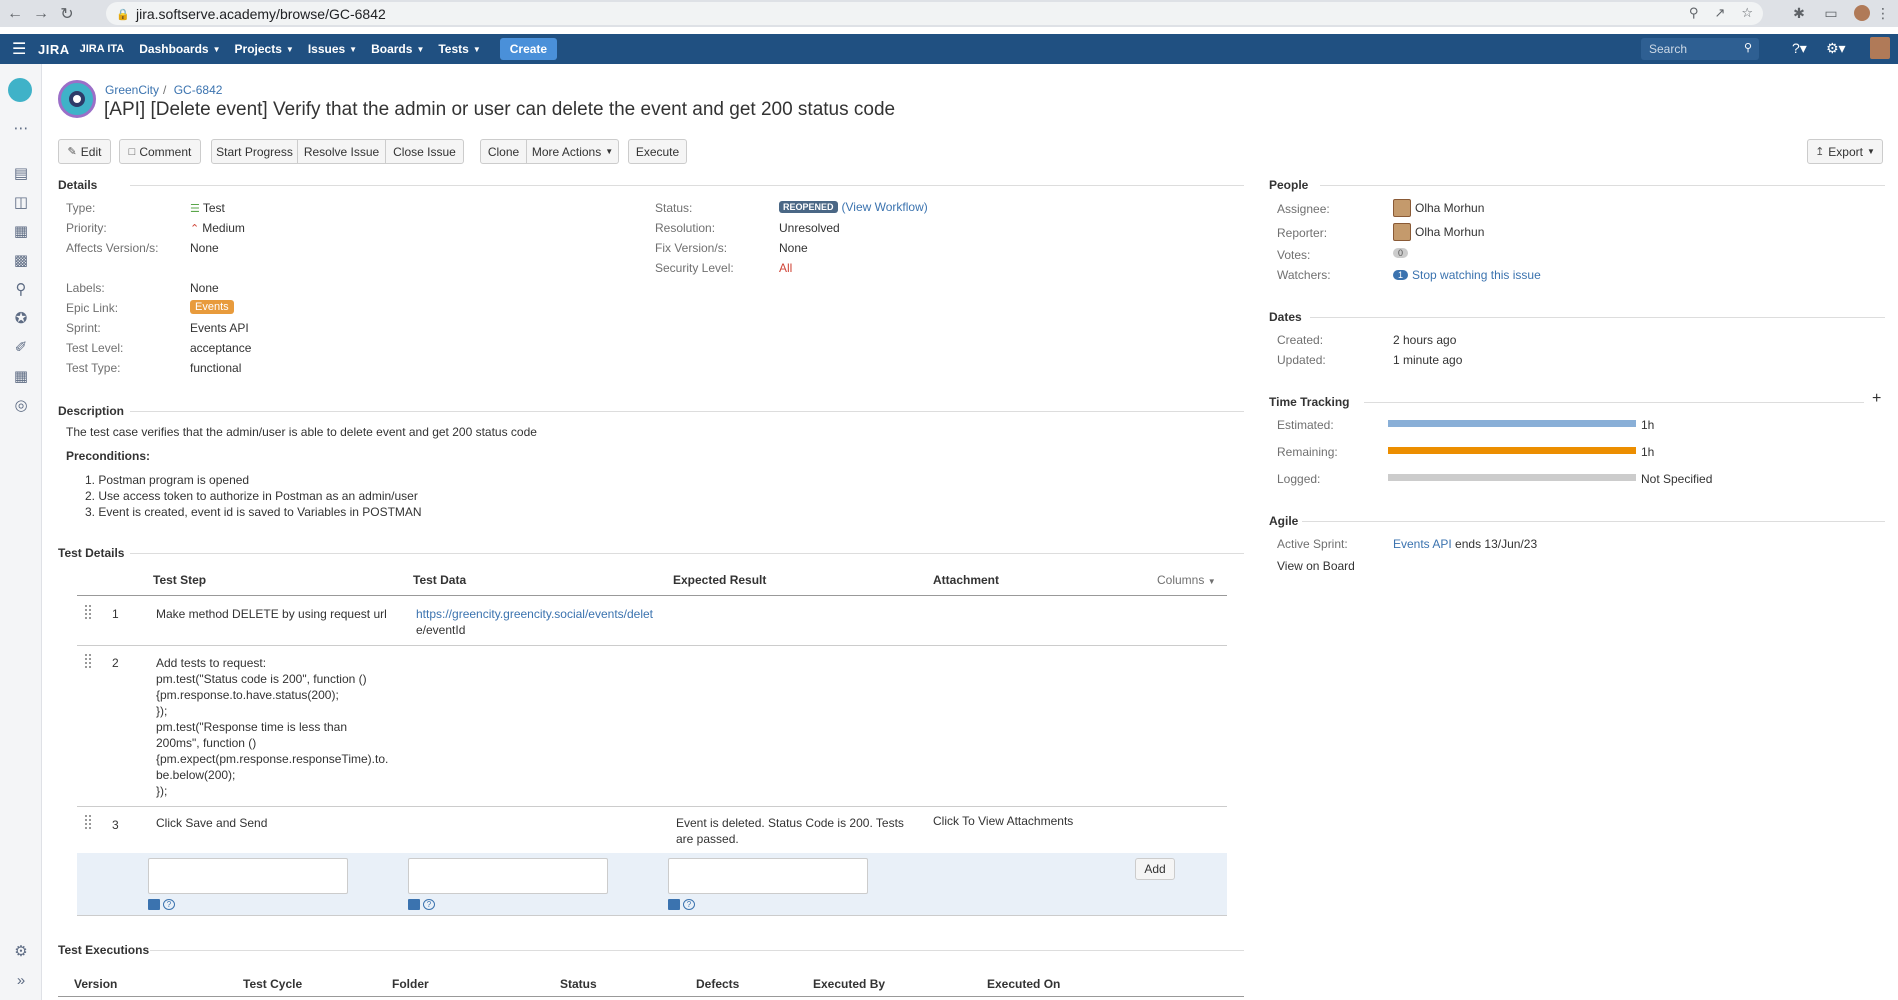  I want to click on jira-logo: JIRA JIRA ITA, so click(81, 49).